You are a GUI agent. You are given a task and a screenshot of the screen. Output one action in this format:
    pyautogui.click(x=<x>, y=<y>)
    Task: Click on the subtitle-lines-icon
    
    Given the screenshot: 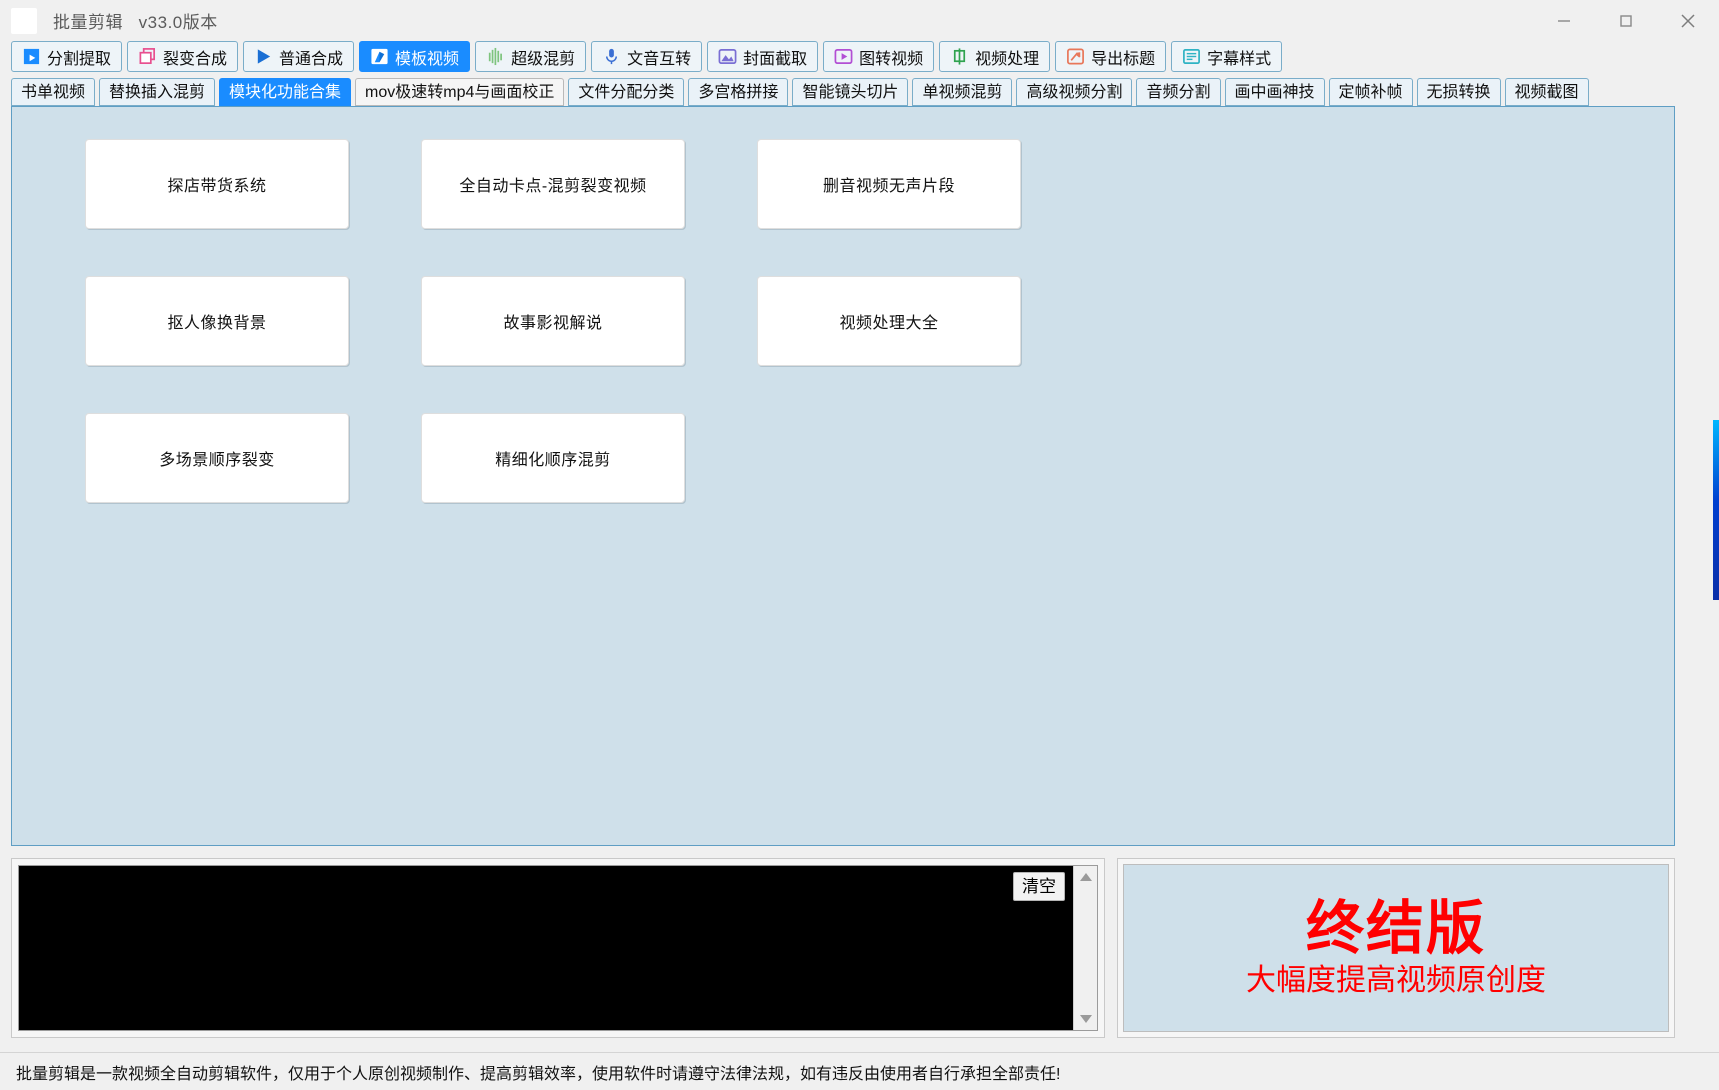 What is the action you would take?
    pyautogui.click(x=1191, y=56)
    